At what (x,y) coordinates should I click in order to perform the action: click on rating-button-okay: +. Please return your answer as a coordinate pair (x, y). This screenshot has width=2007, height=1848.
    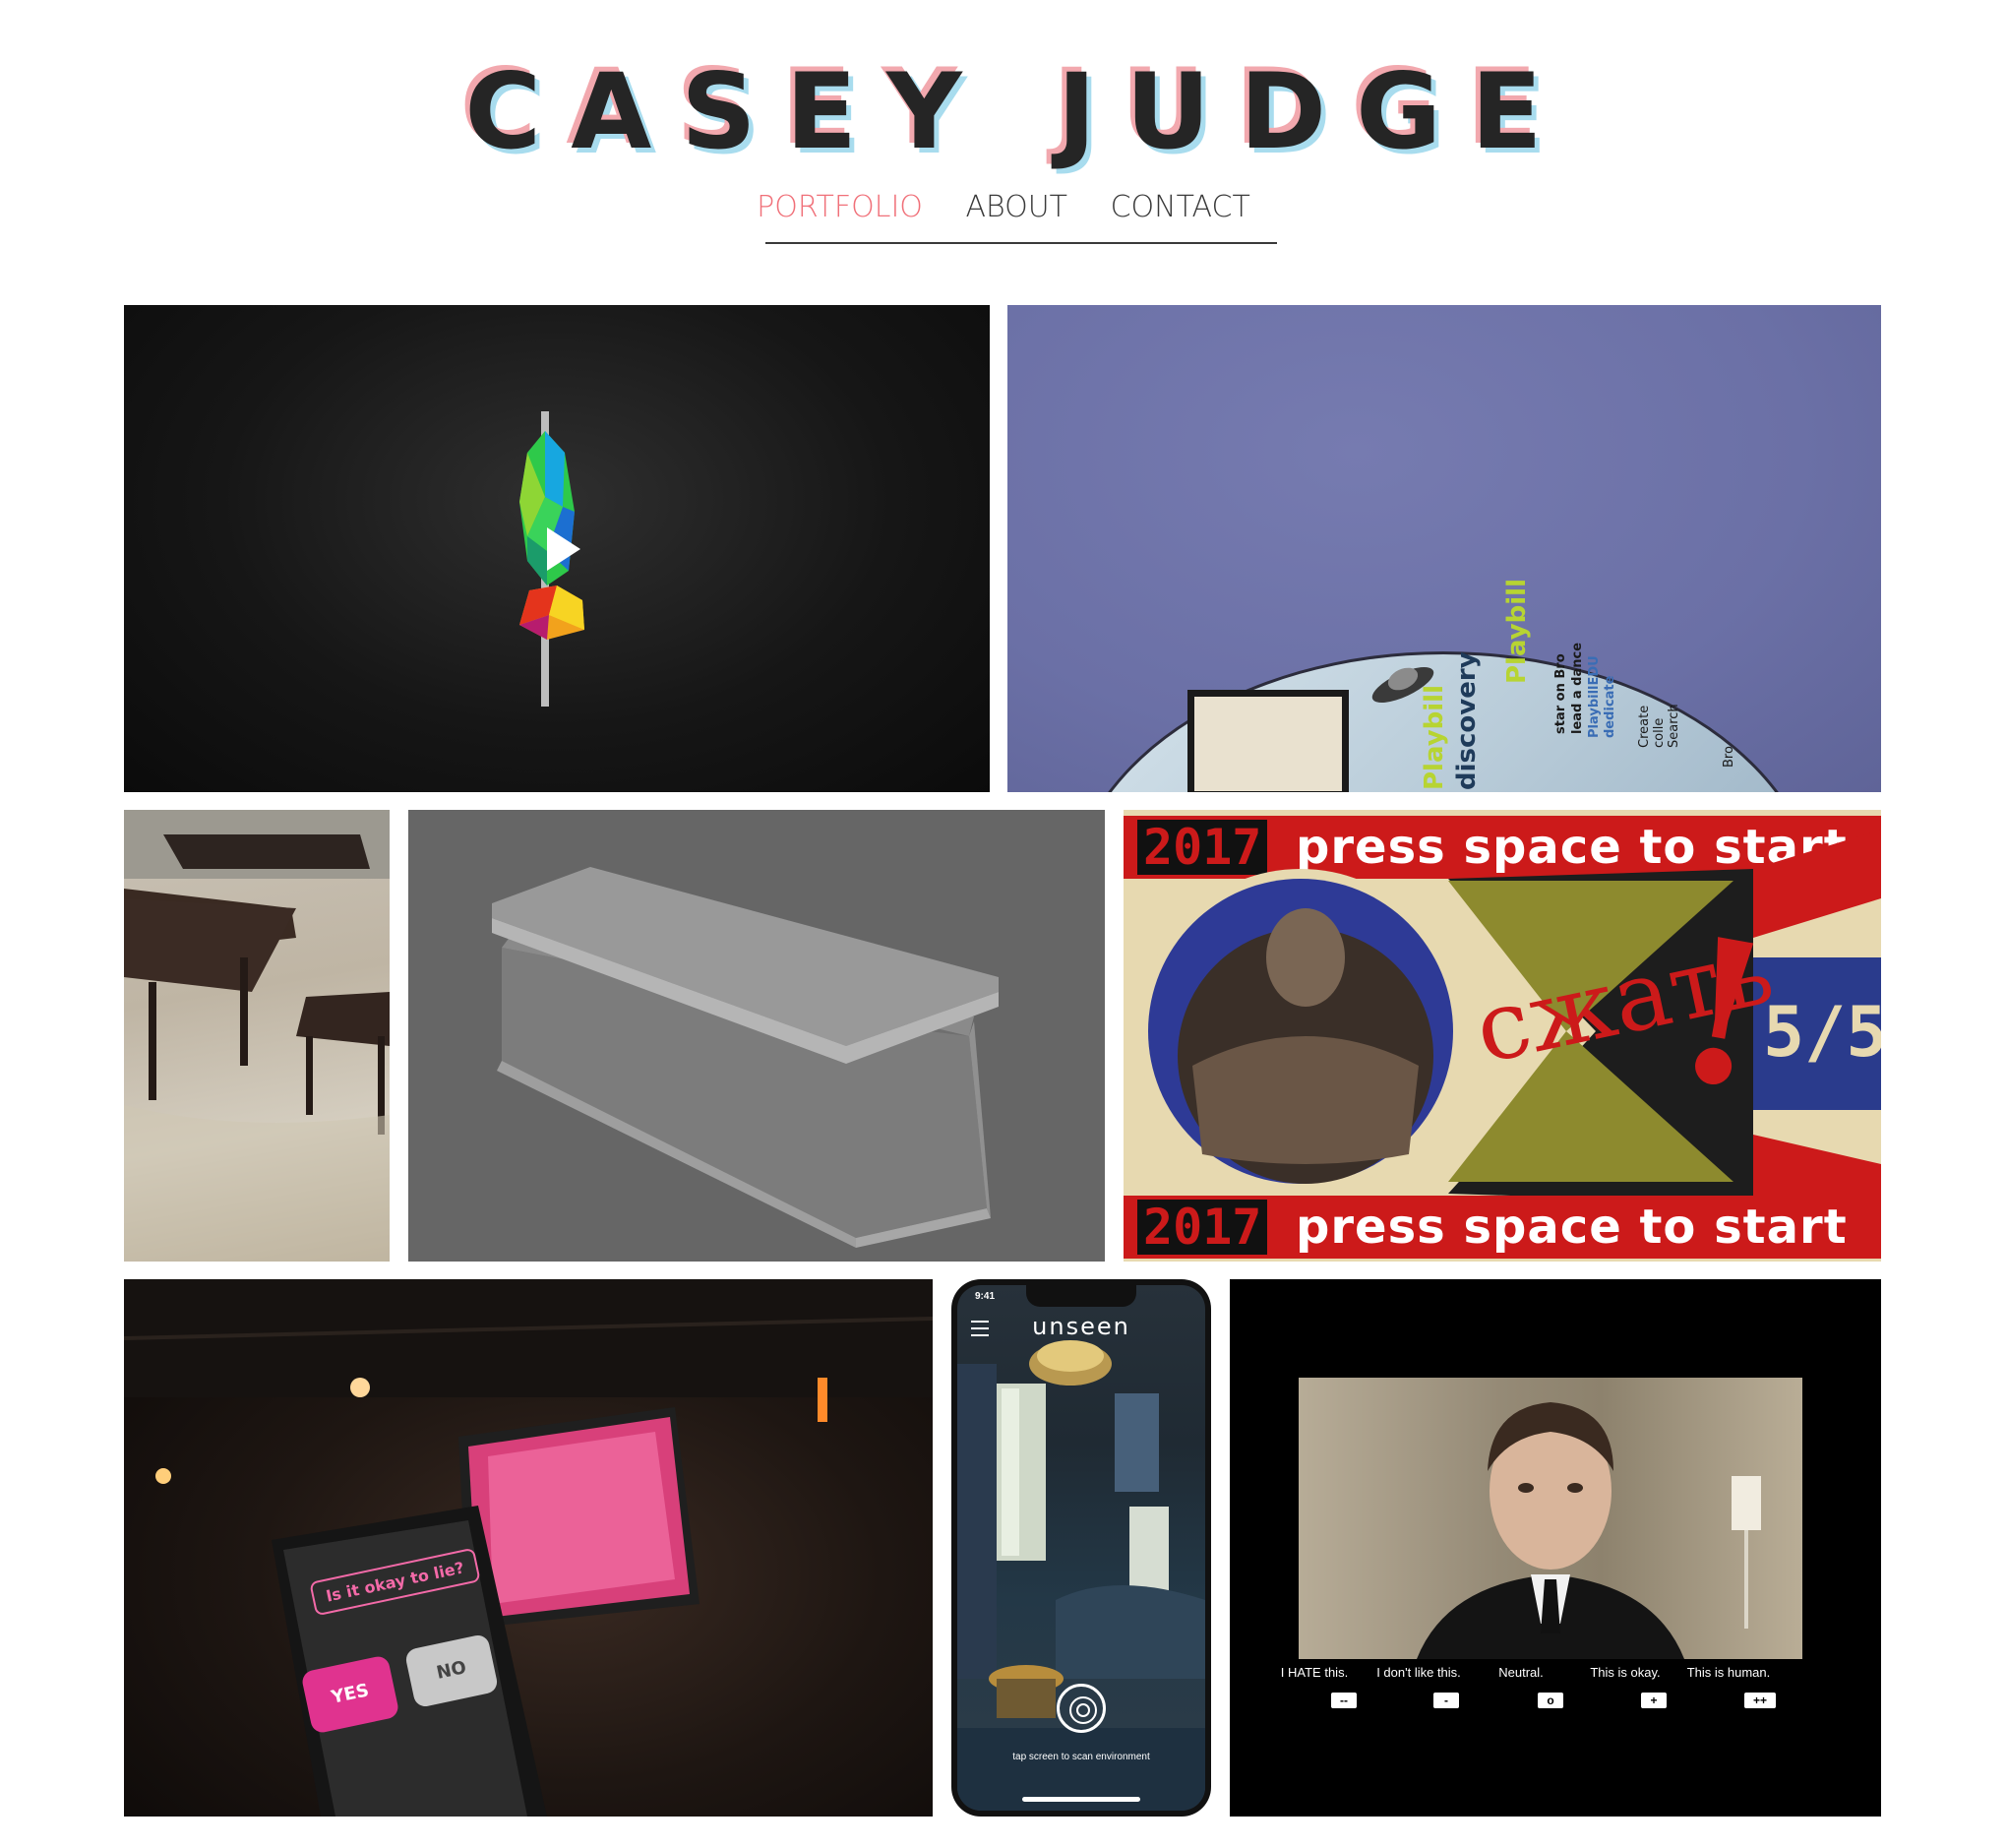
    Looking at the image, I should click on (1654, 1700).